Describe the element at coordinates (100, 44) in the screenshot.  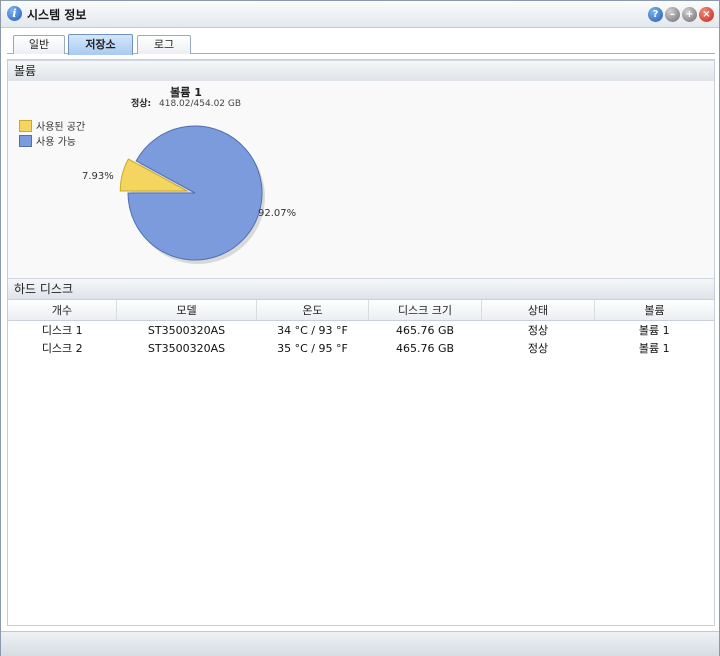
I see `tab-storage: 저장소` at that location.